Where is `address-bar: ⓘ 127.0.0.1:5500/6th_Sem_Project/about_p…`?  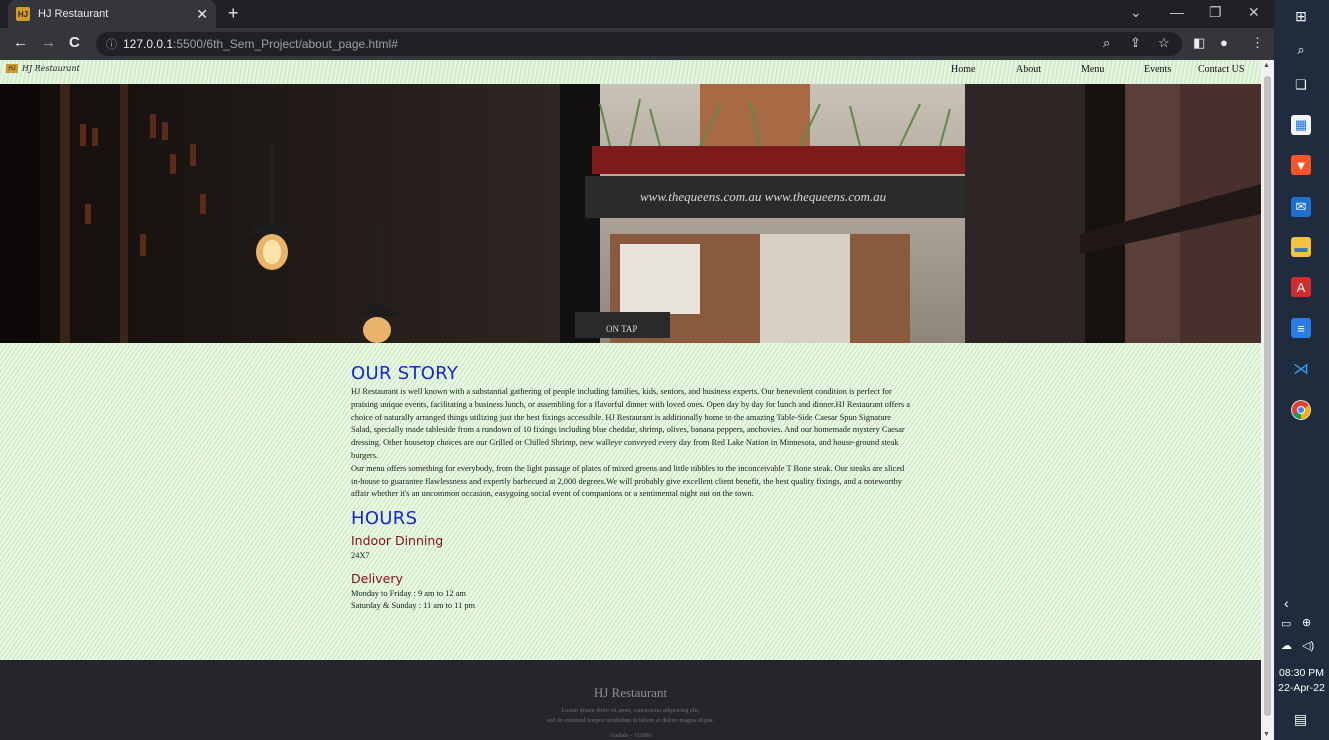
address-bar: ⓘ 127.0.0.1:5500/6th_Sem_Project/about_p… is located at coordinates (639, 44).